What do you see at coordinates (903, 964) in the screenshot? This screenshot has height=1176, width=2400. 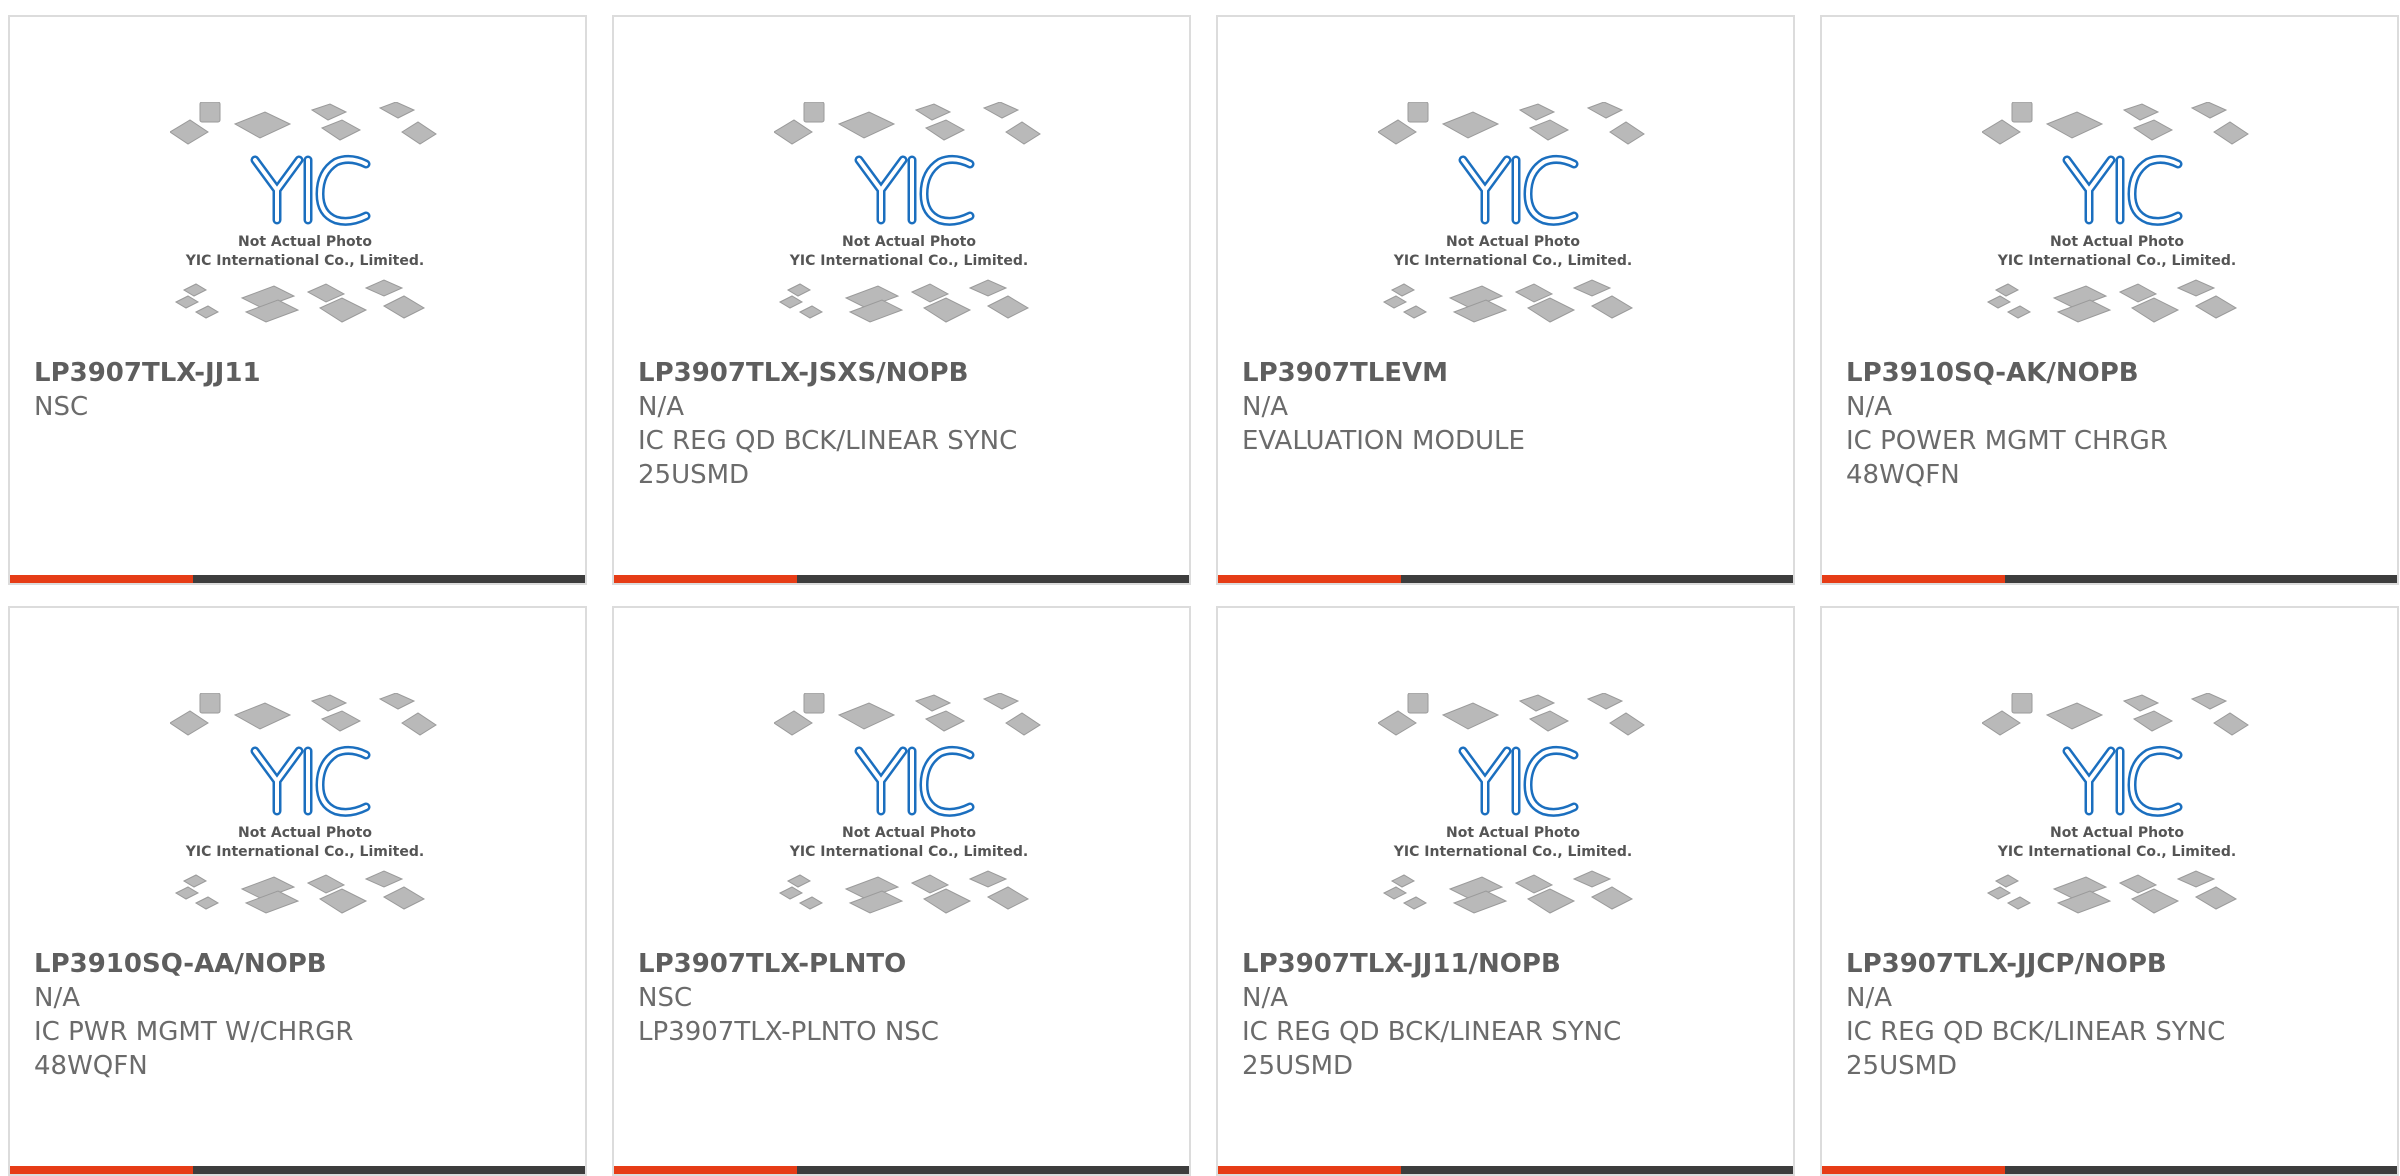 I see `part-number: LP3907TLX-PLNTO` at bounding box center [903, 964].